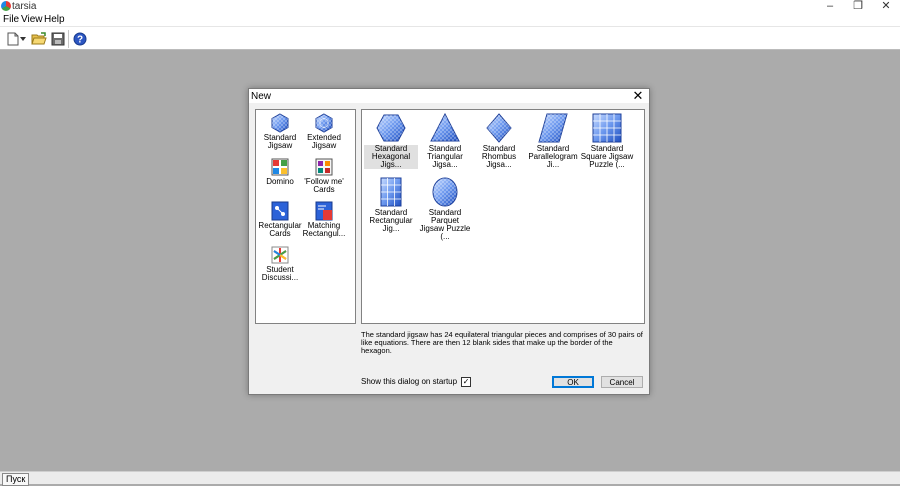  I want to click on triangular-jigsaw-icon, so click(445, 127).